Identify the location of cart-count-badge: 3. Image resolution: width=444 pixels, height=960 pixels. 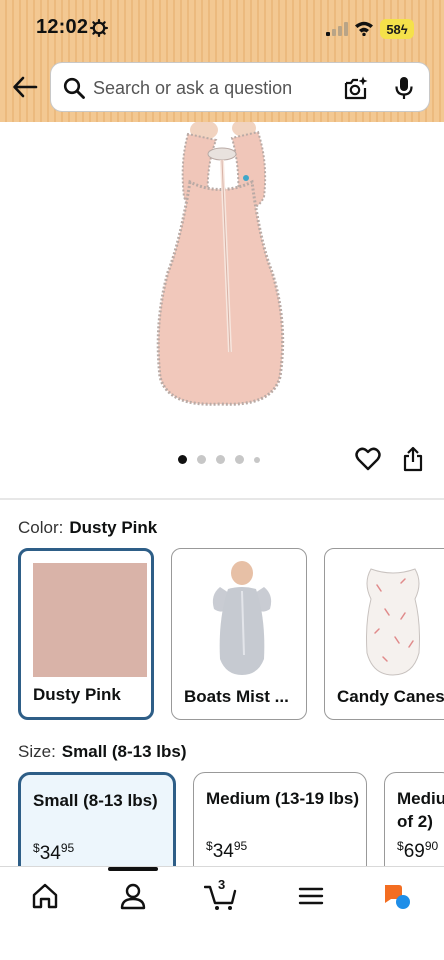
(222, 884).